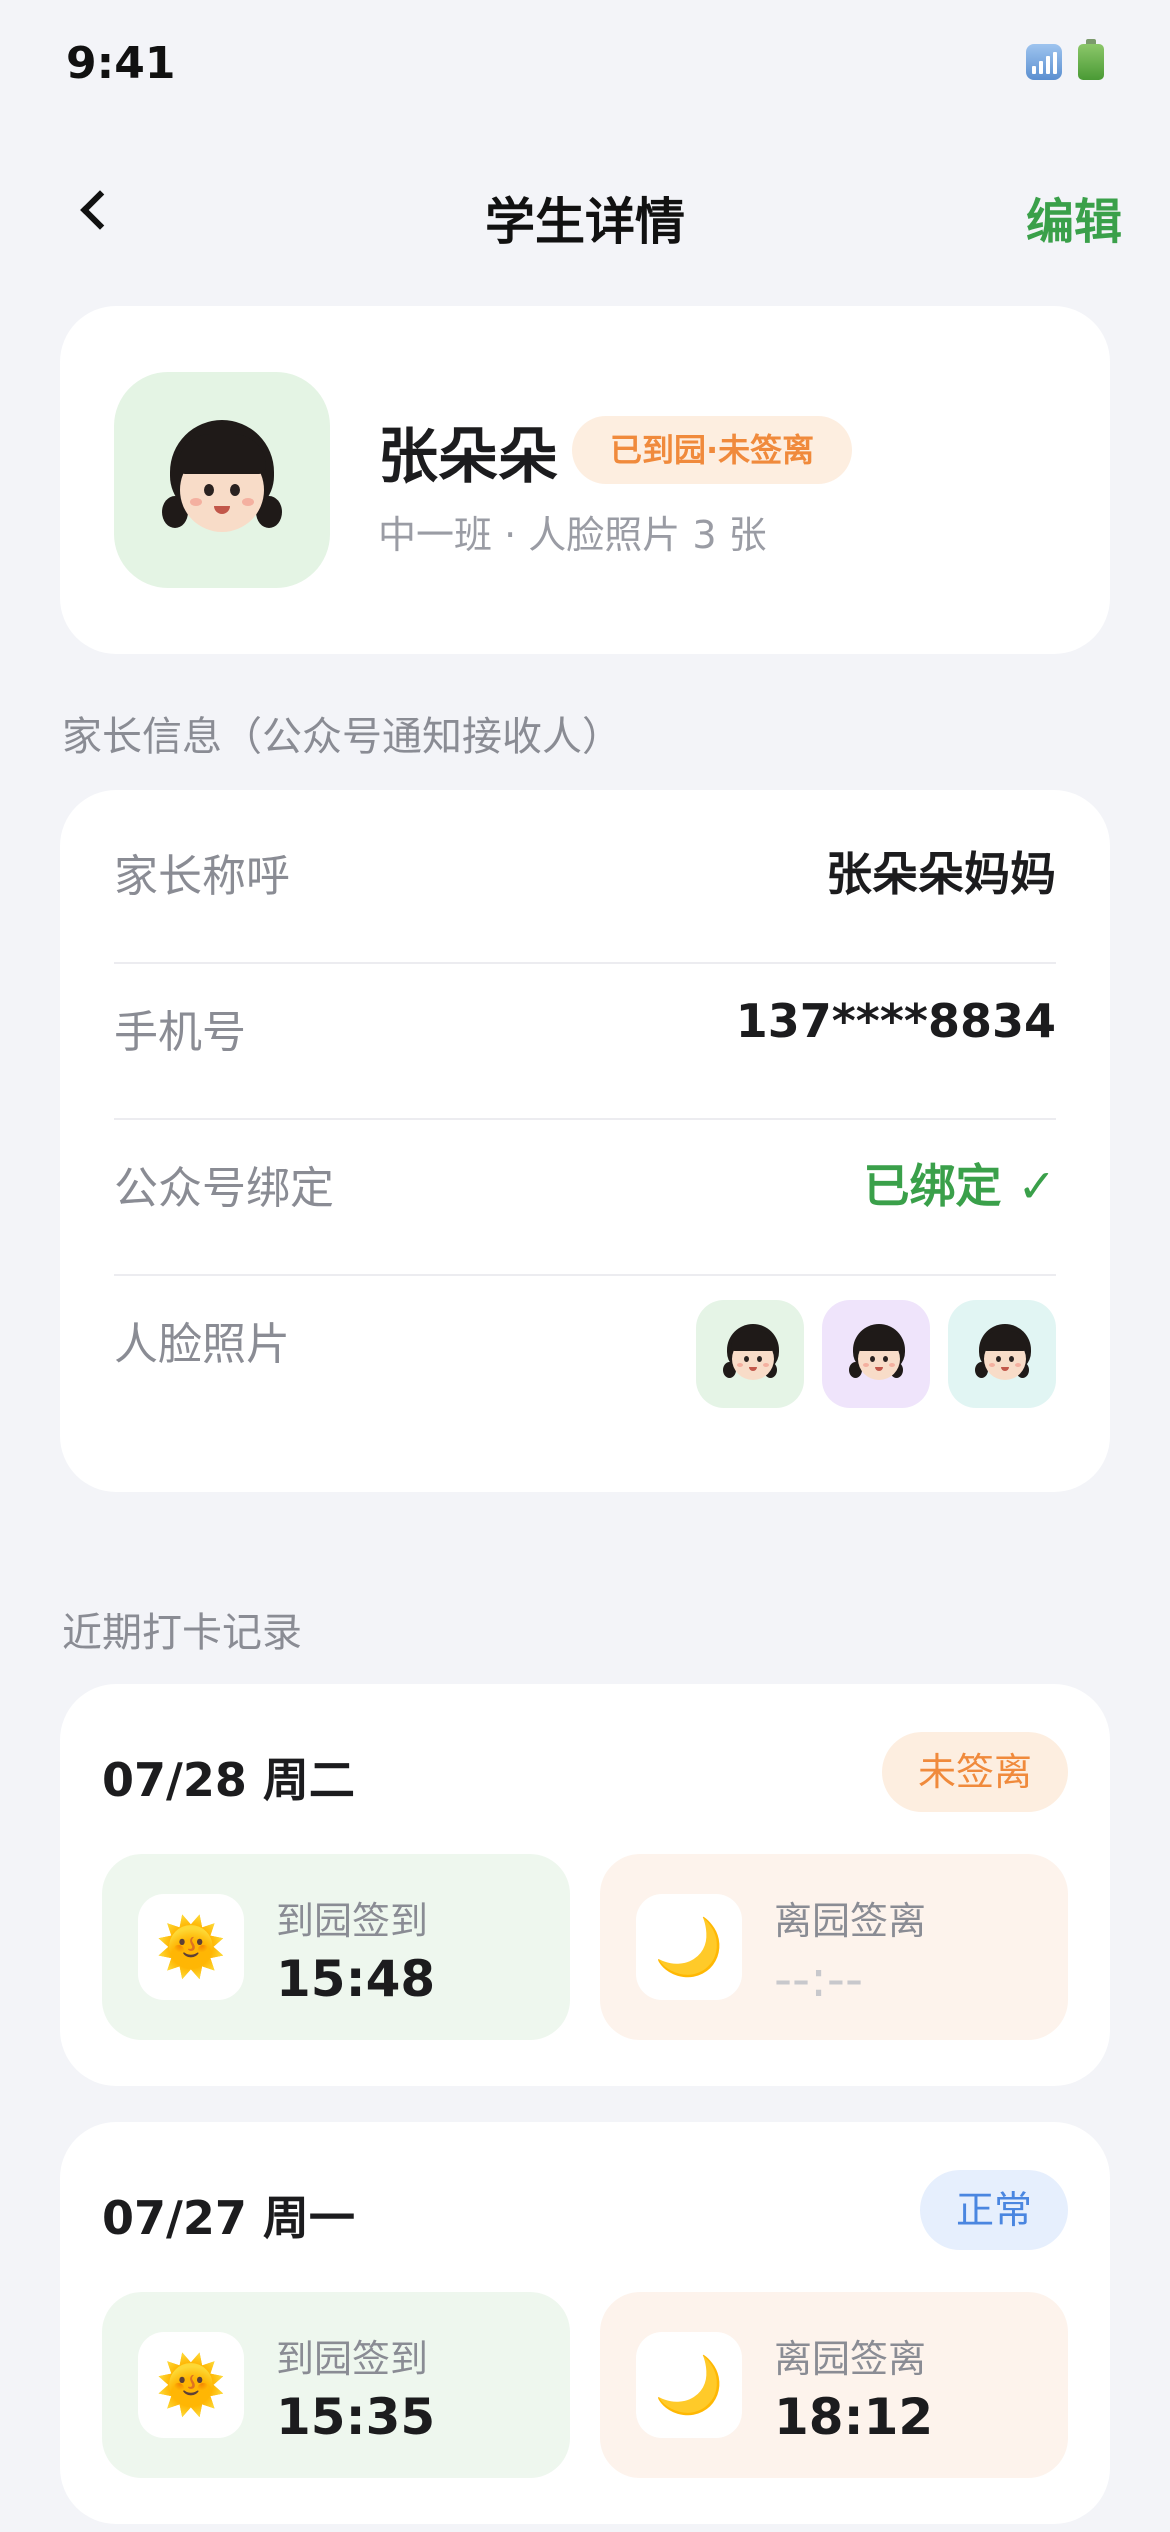 This screenshot has height=2532, width=1170. Describe the element at coordinates (585, 2323) in the screenshot. I see `record-card: 07/27 周一 正常 🌞 到园签到 15:35 🌙 离园签离 18:12` at that location.